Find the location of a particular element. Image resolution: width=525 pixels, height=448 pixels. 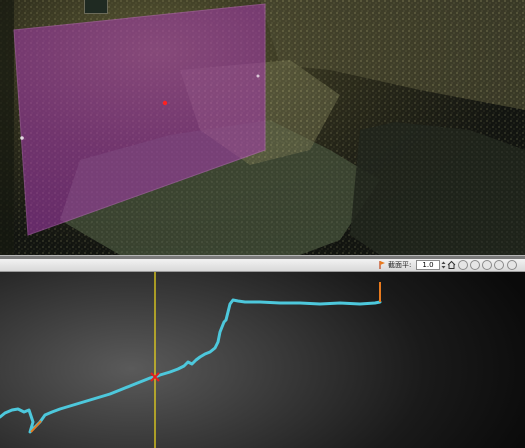

pick-point-marker is located at coordinates (165, 103).